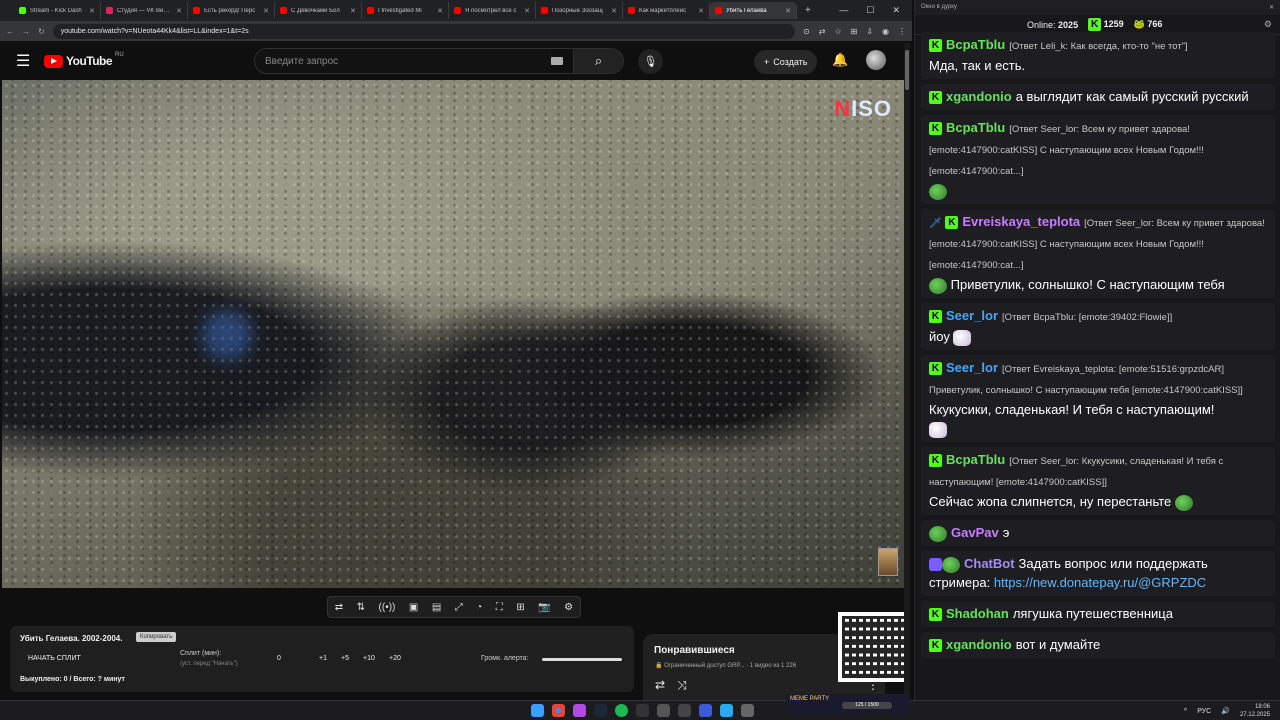 The width and height of the screenshot is (1280, 720). I want to click on bell-icon: 🔔, so click(840, 60).